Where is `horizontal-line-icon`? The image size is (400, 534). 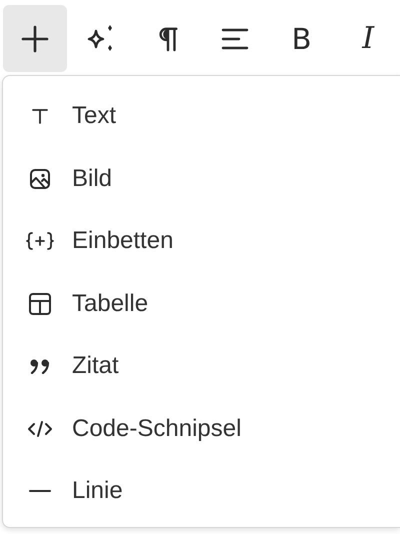 horizontal-line-icon is located at coordinates (40, 491).